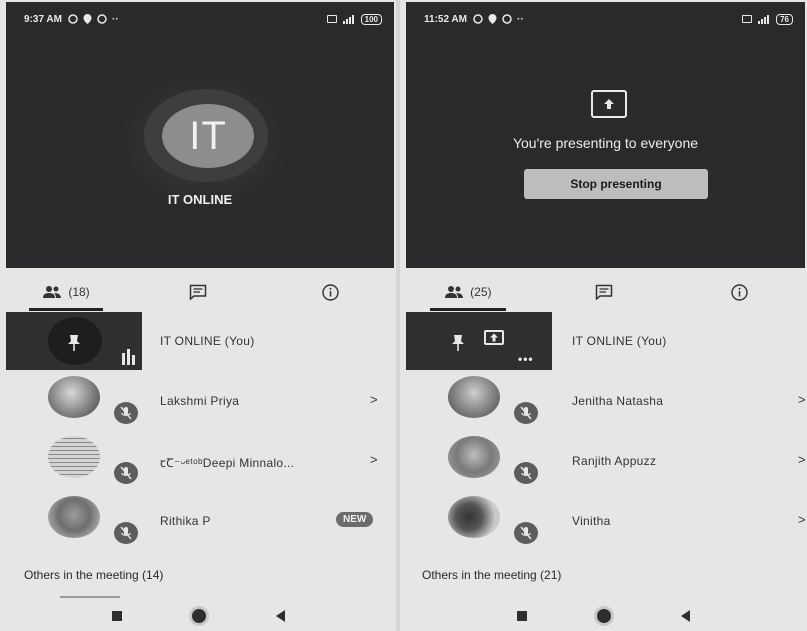 The width and height of the screenshot is (807, 631). I want to click on meeting-tabs: (18), so click(198, 292).